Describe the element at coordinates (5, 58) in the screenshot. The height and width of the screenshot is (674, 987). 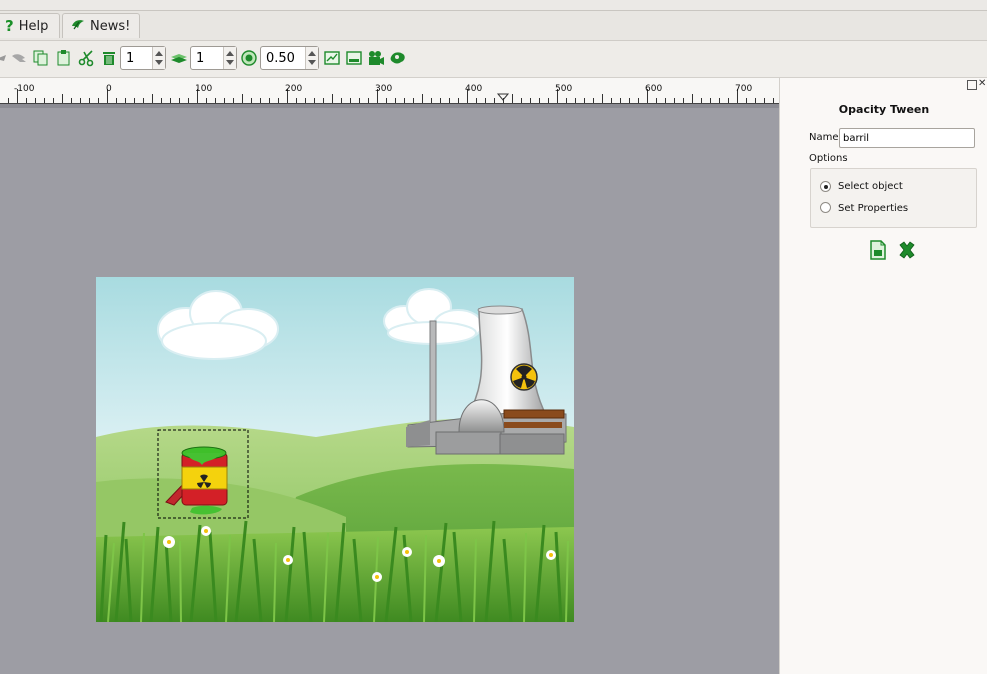
I see `undo-icon` at that location.